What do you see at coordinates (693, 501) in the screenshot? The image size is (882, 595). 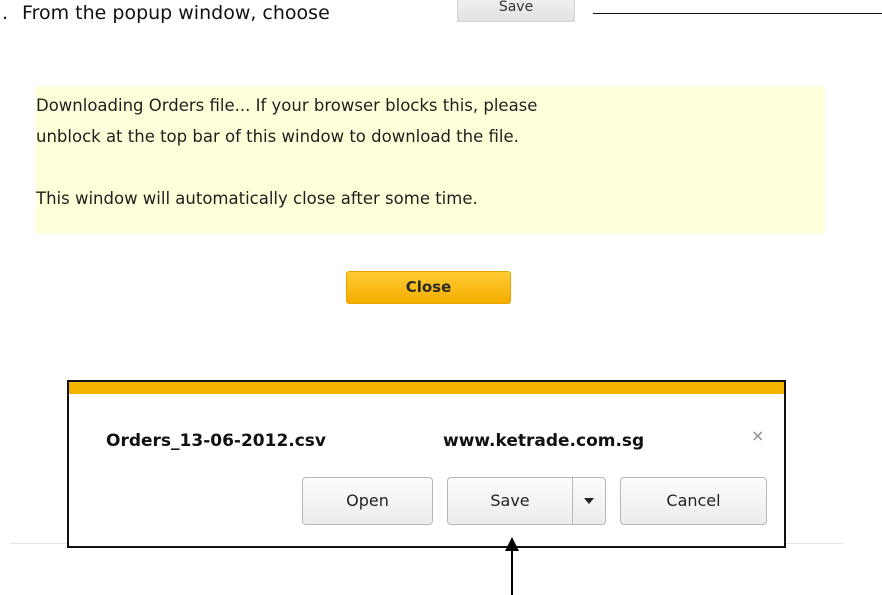 I see `cancel-button: Cancel` at bounding box center [693, 501].